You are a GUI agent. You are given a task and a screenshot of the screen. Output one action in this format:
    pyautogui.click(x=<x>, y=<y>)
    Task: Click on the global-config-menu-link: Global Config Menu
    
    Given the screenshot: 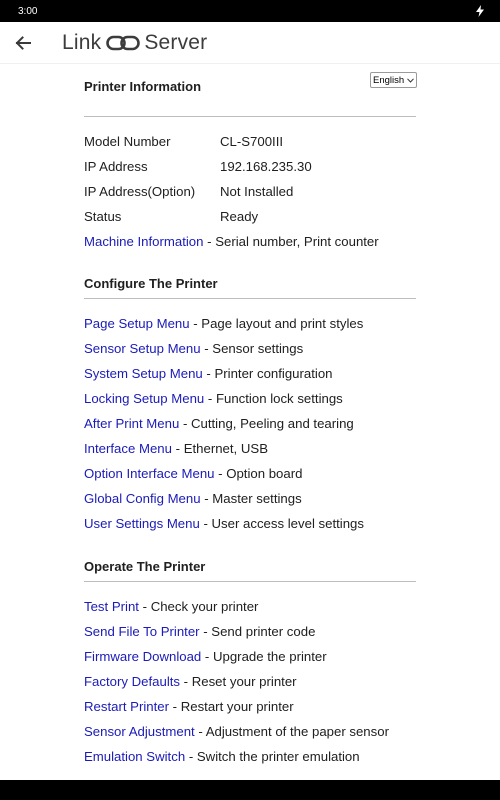 What is the action you would take?
    pyautogui.click(x=142, y=498)
    